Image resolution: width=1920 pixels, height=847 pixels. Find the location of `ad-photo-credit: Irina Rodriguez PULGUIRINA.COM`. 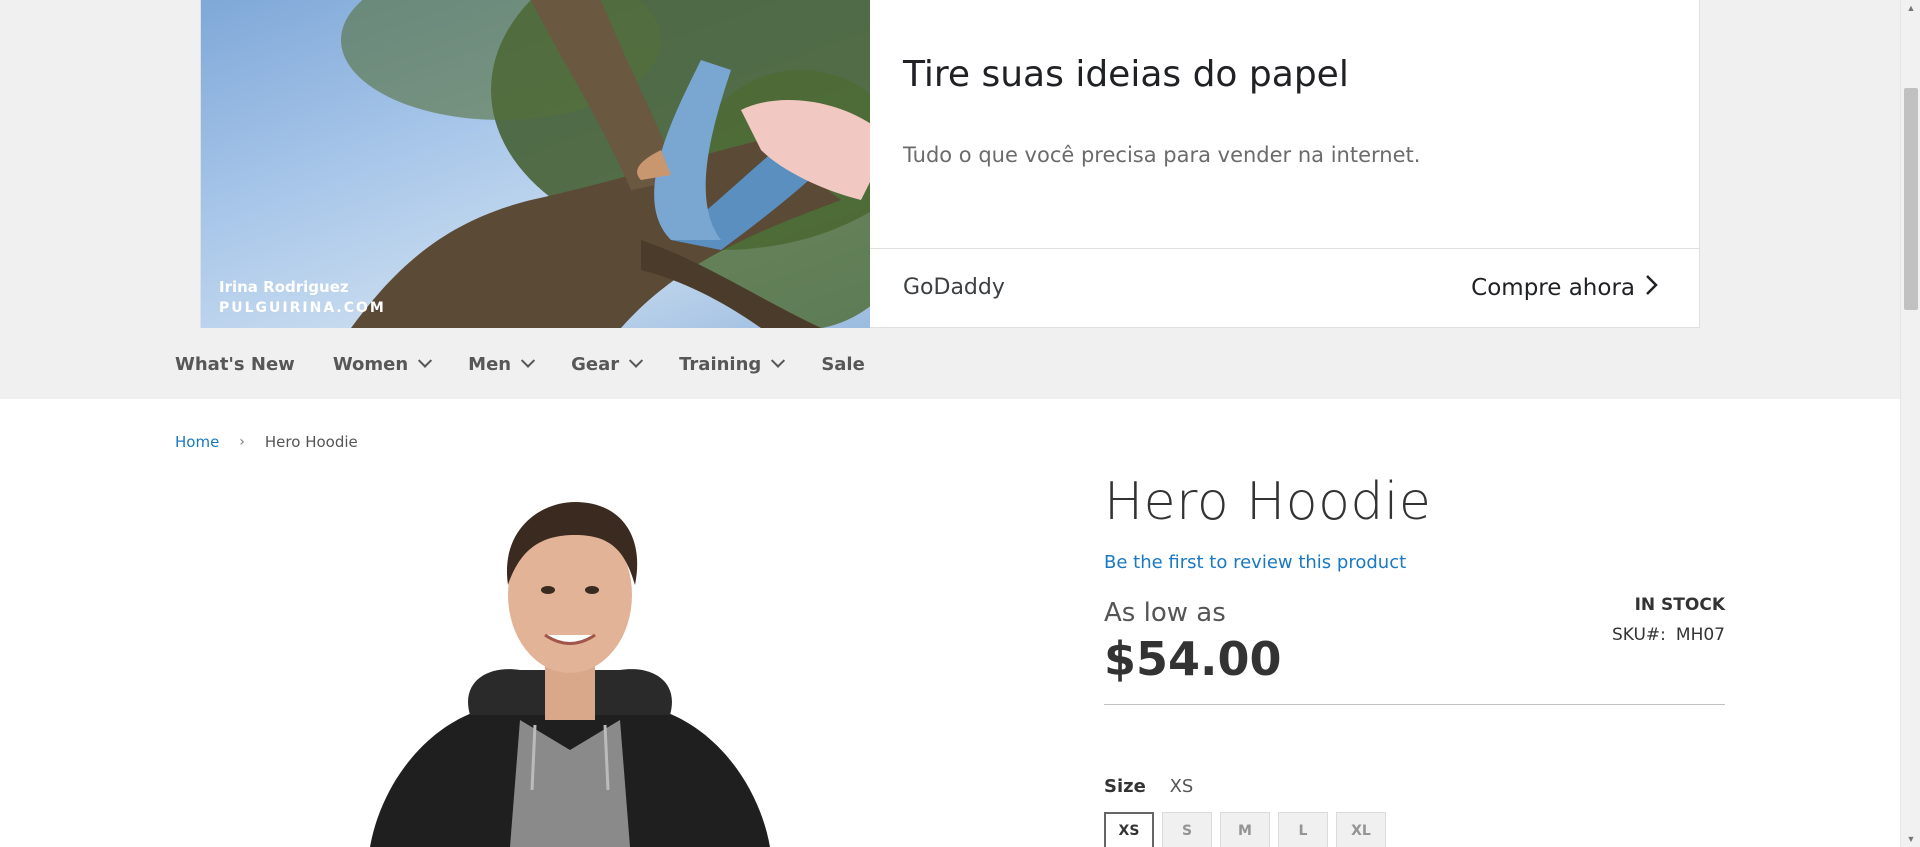

ad-photo-credit: Irina Rodriguez PULGUIRINA.COM is located at coordinates (302, 297).